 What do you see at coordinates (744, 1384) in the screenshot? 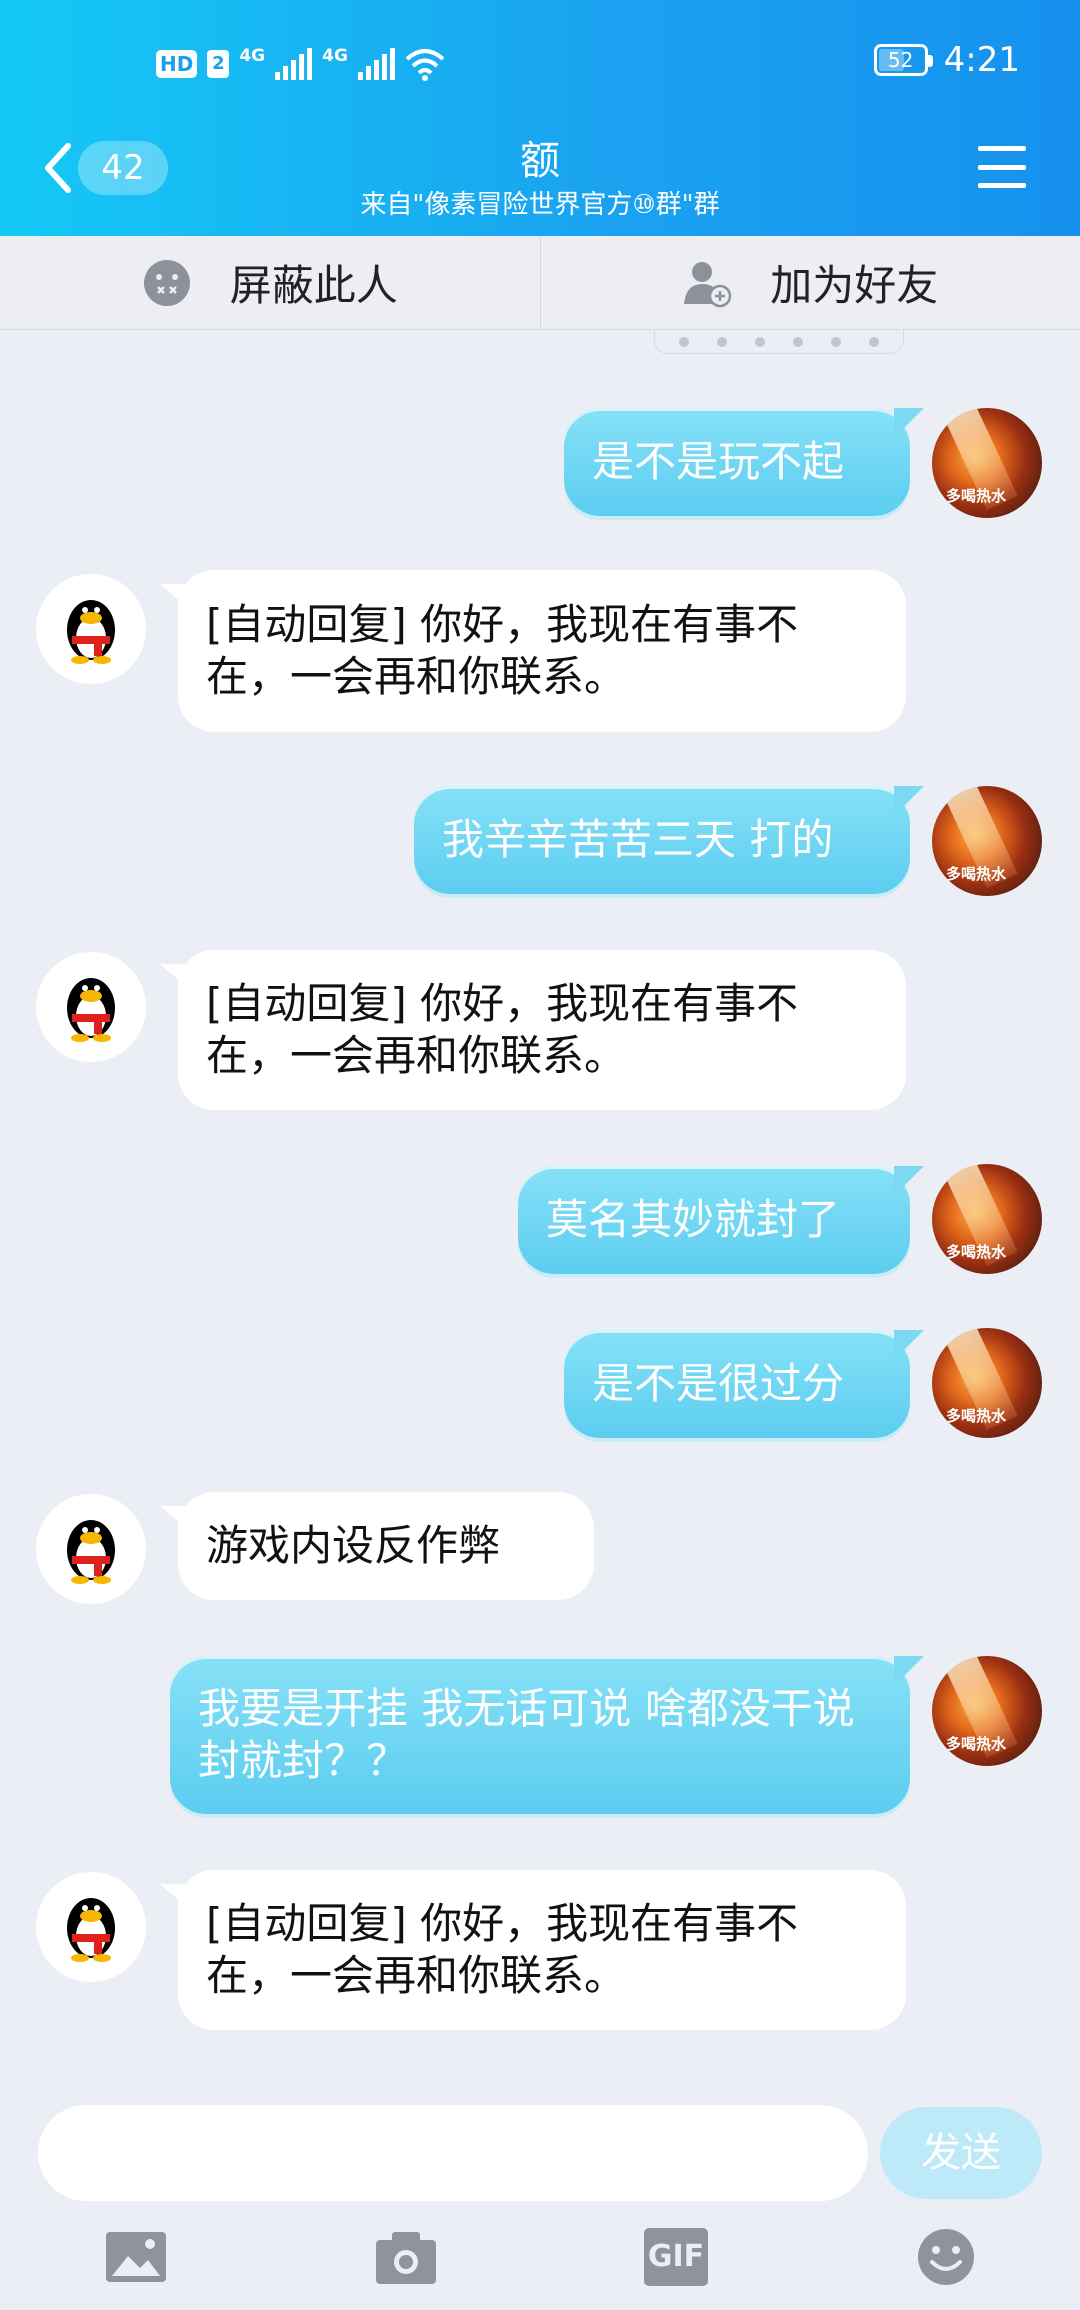
I see `message-bubble-sent: 是不是很过分` at bounding box center [744, 1384].